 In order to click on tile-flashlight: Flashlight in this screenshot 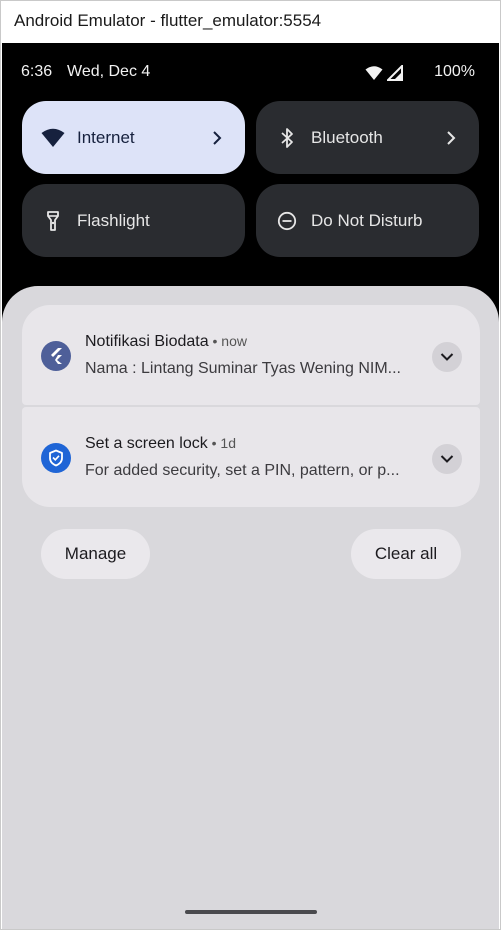, I will do `click(133, 220)`.